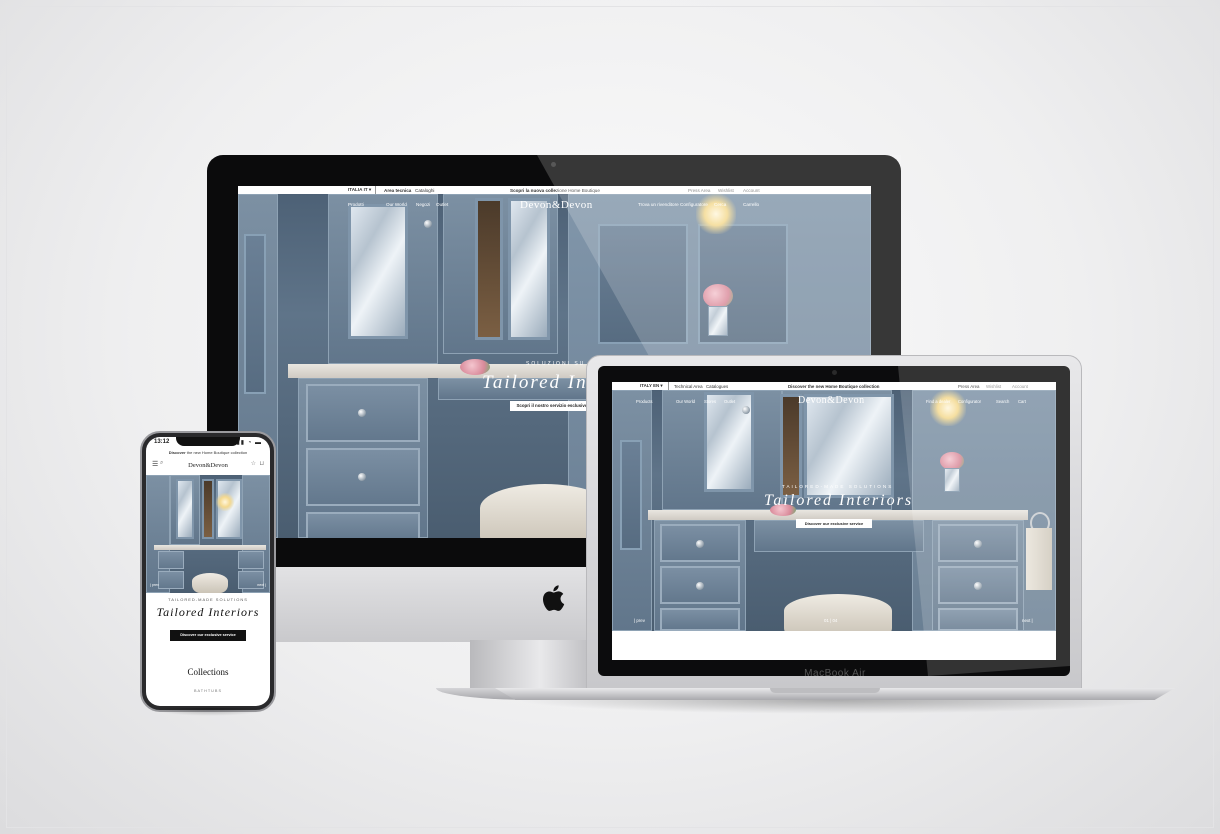 The width and height of the screenshot is (1220, 834). Describe the element at coordinates (993, 386) in the screenshot. I see `macbook-wishlist-link: Wishlist` at that location.